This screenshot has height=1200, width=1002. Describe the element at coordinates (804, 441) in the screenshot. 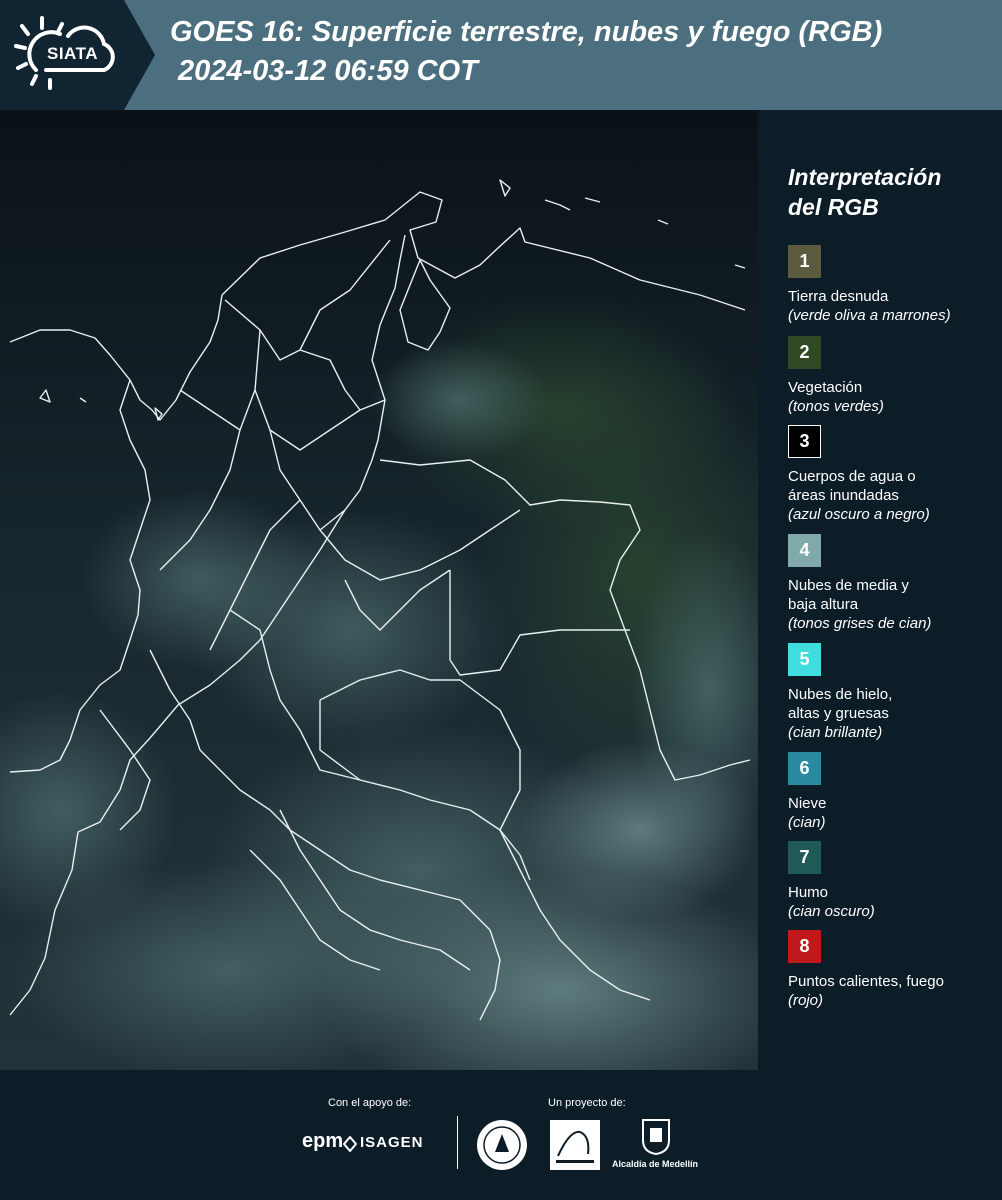

I see `legend-swatch: 3` at that location.